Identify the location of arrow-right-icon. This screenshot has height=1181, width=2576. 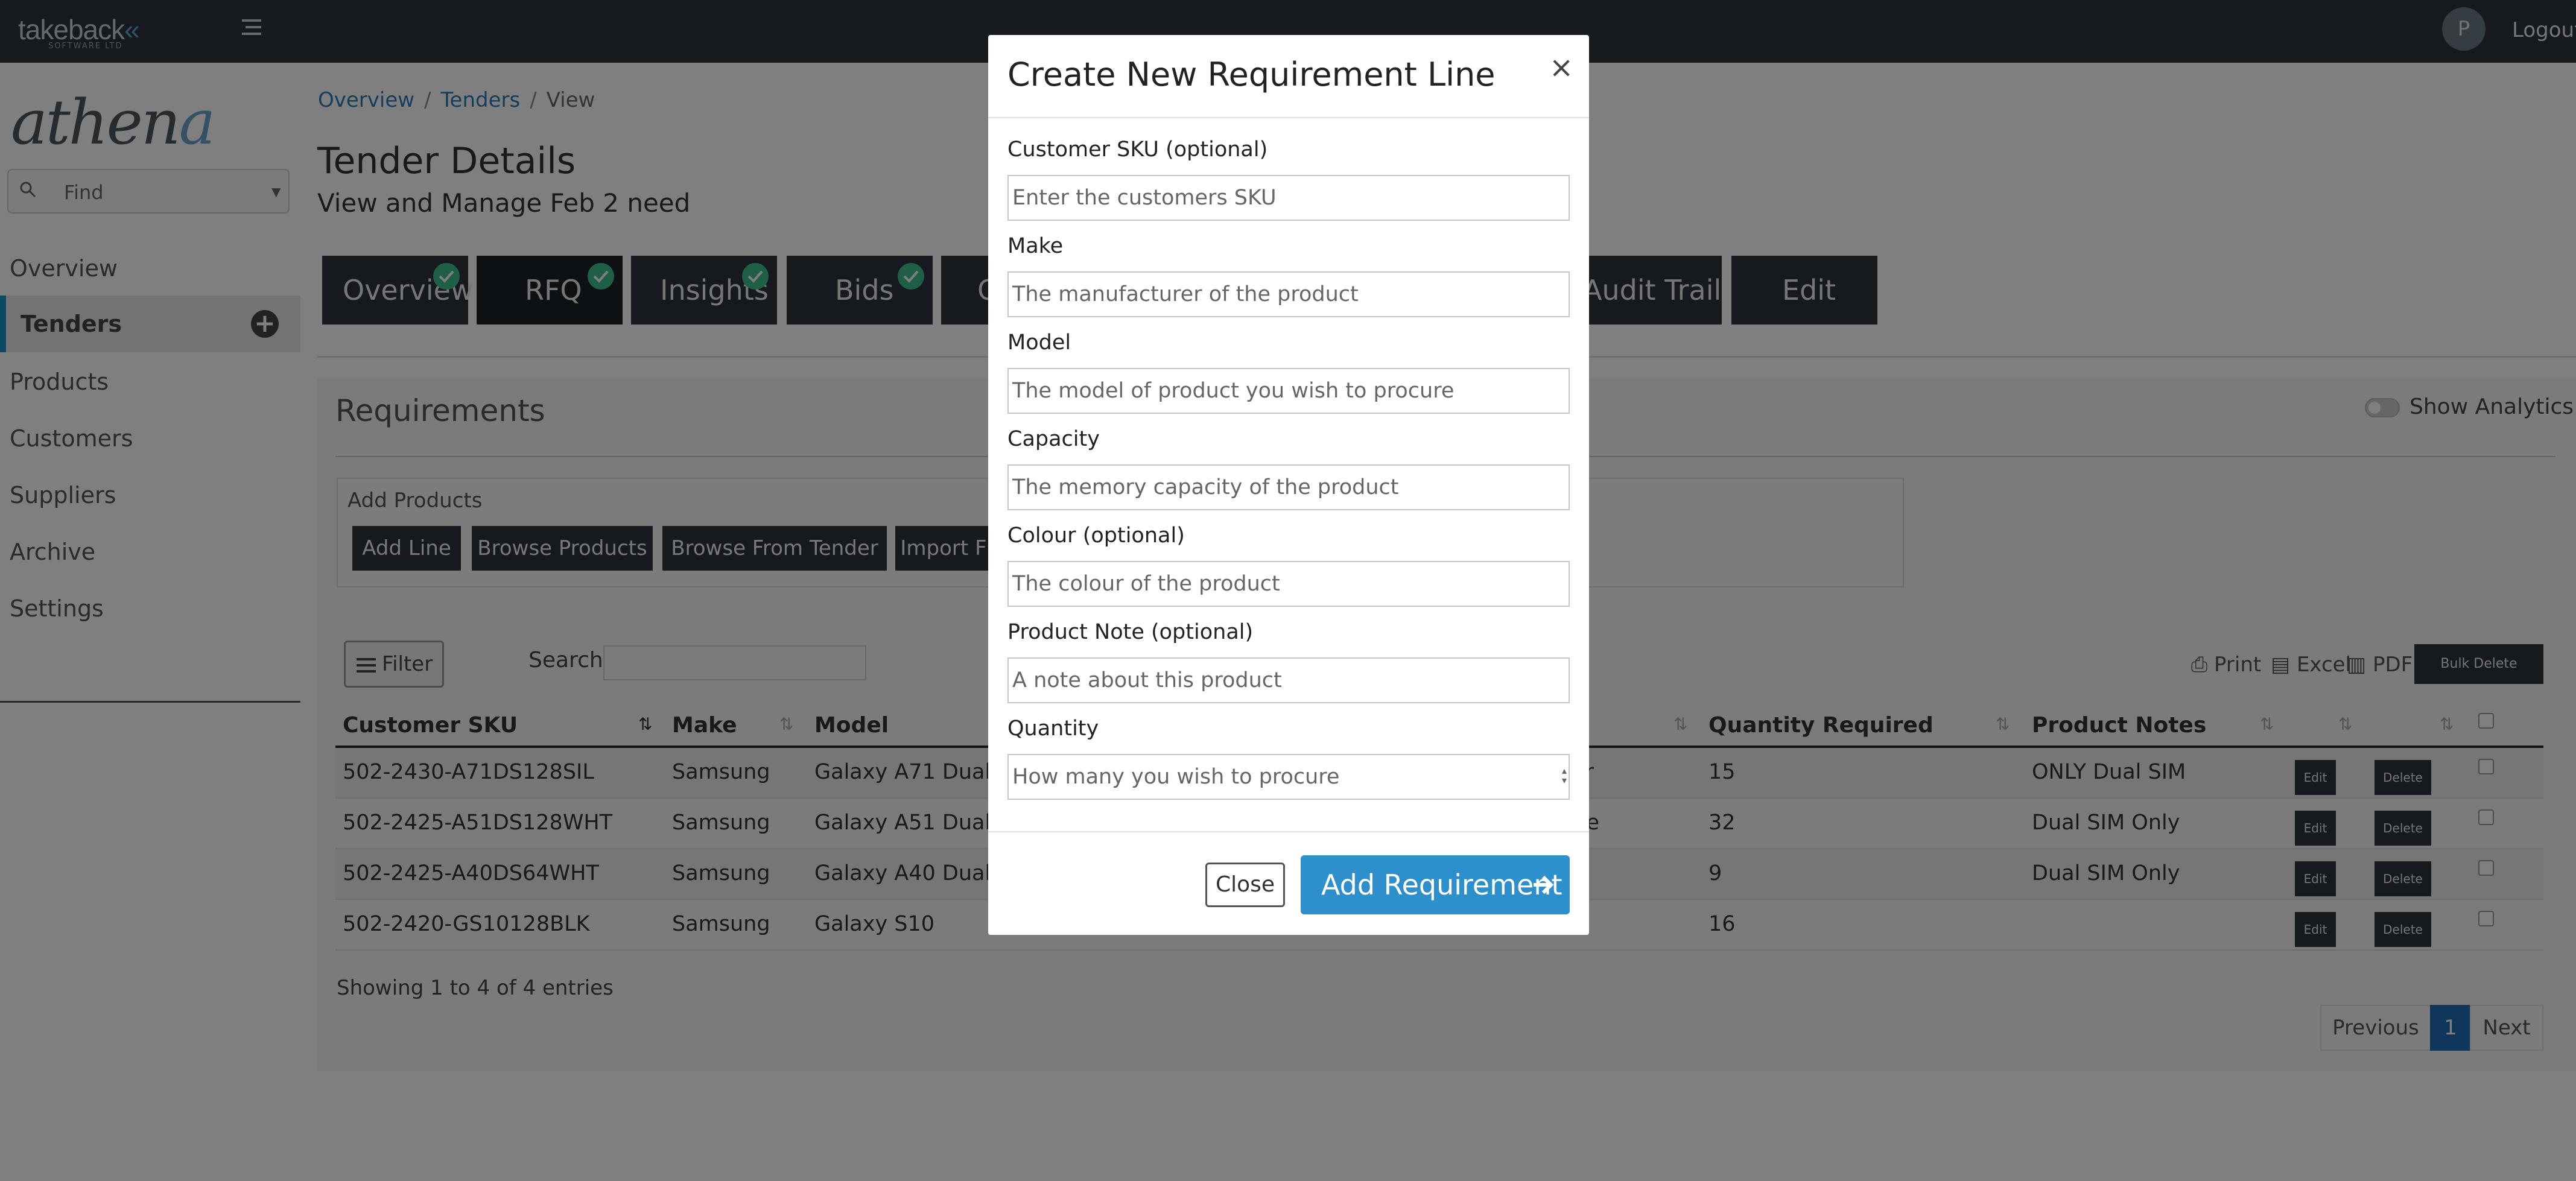
(1544, 884).